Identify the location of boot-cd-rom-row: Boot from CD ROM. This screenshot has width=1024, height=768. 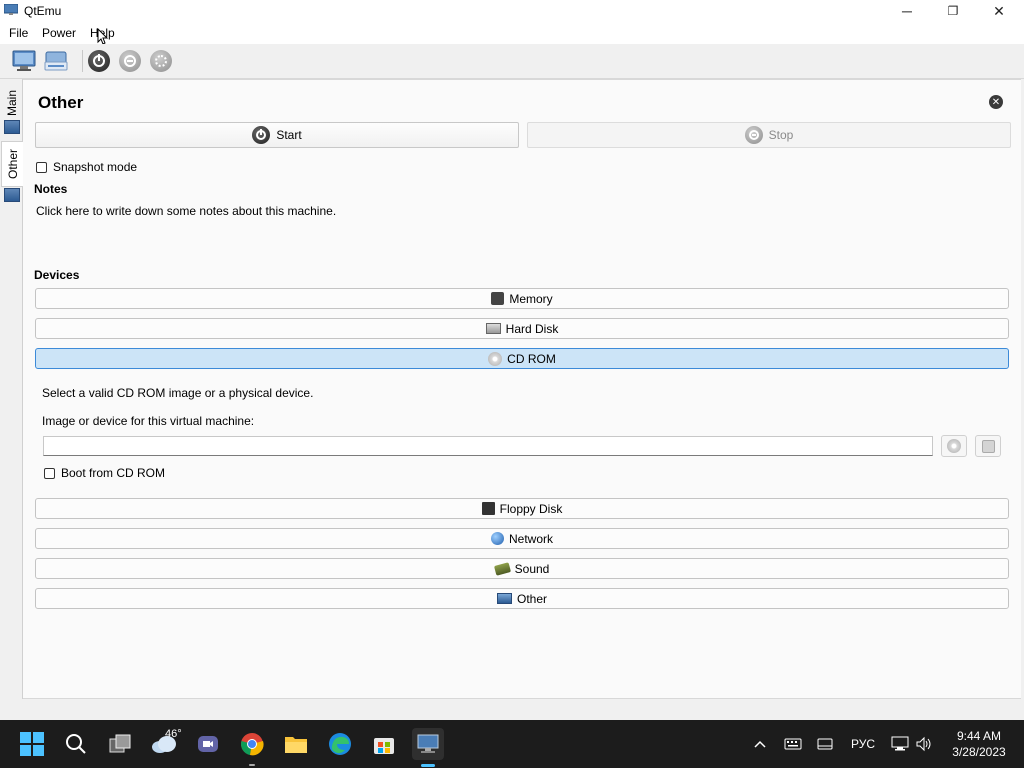
(104, 473).